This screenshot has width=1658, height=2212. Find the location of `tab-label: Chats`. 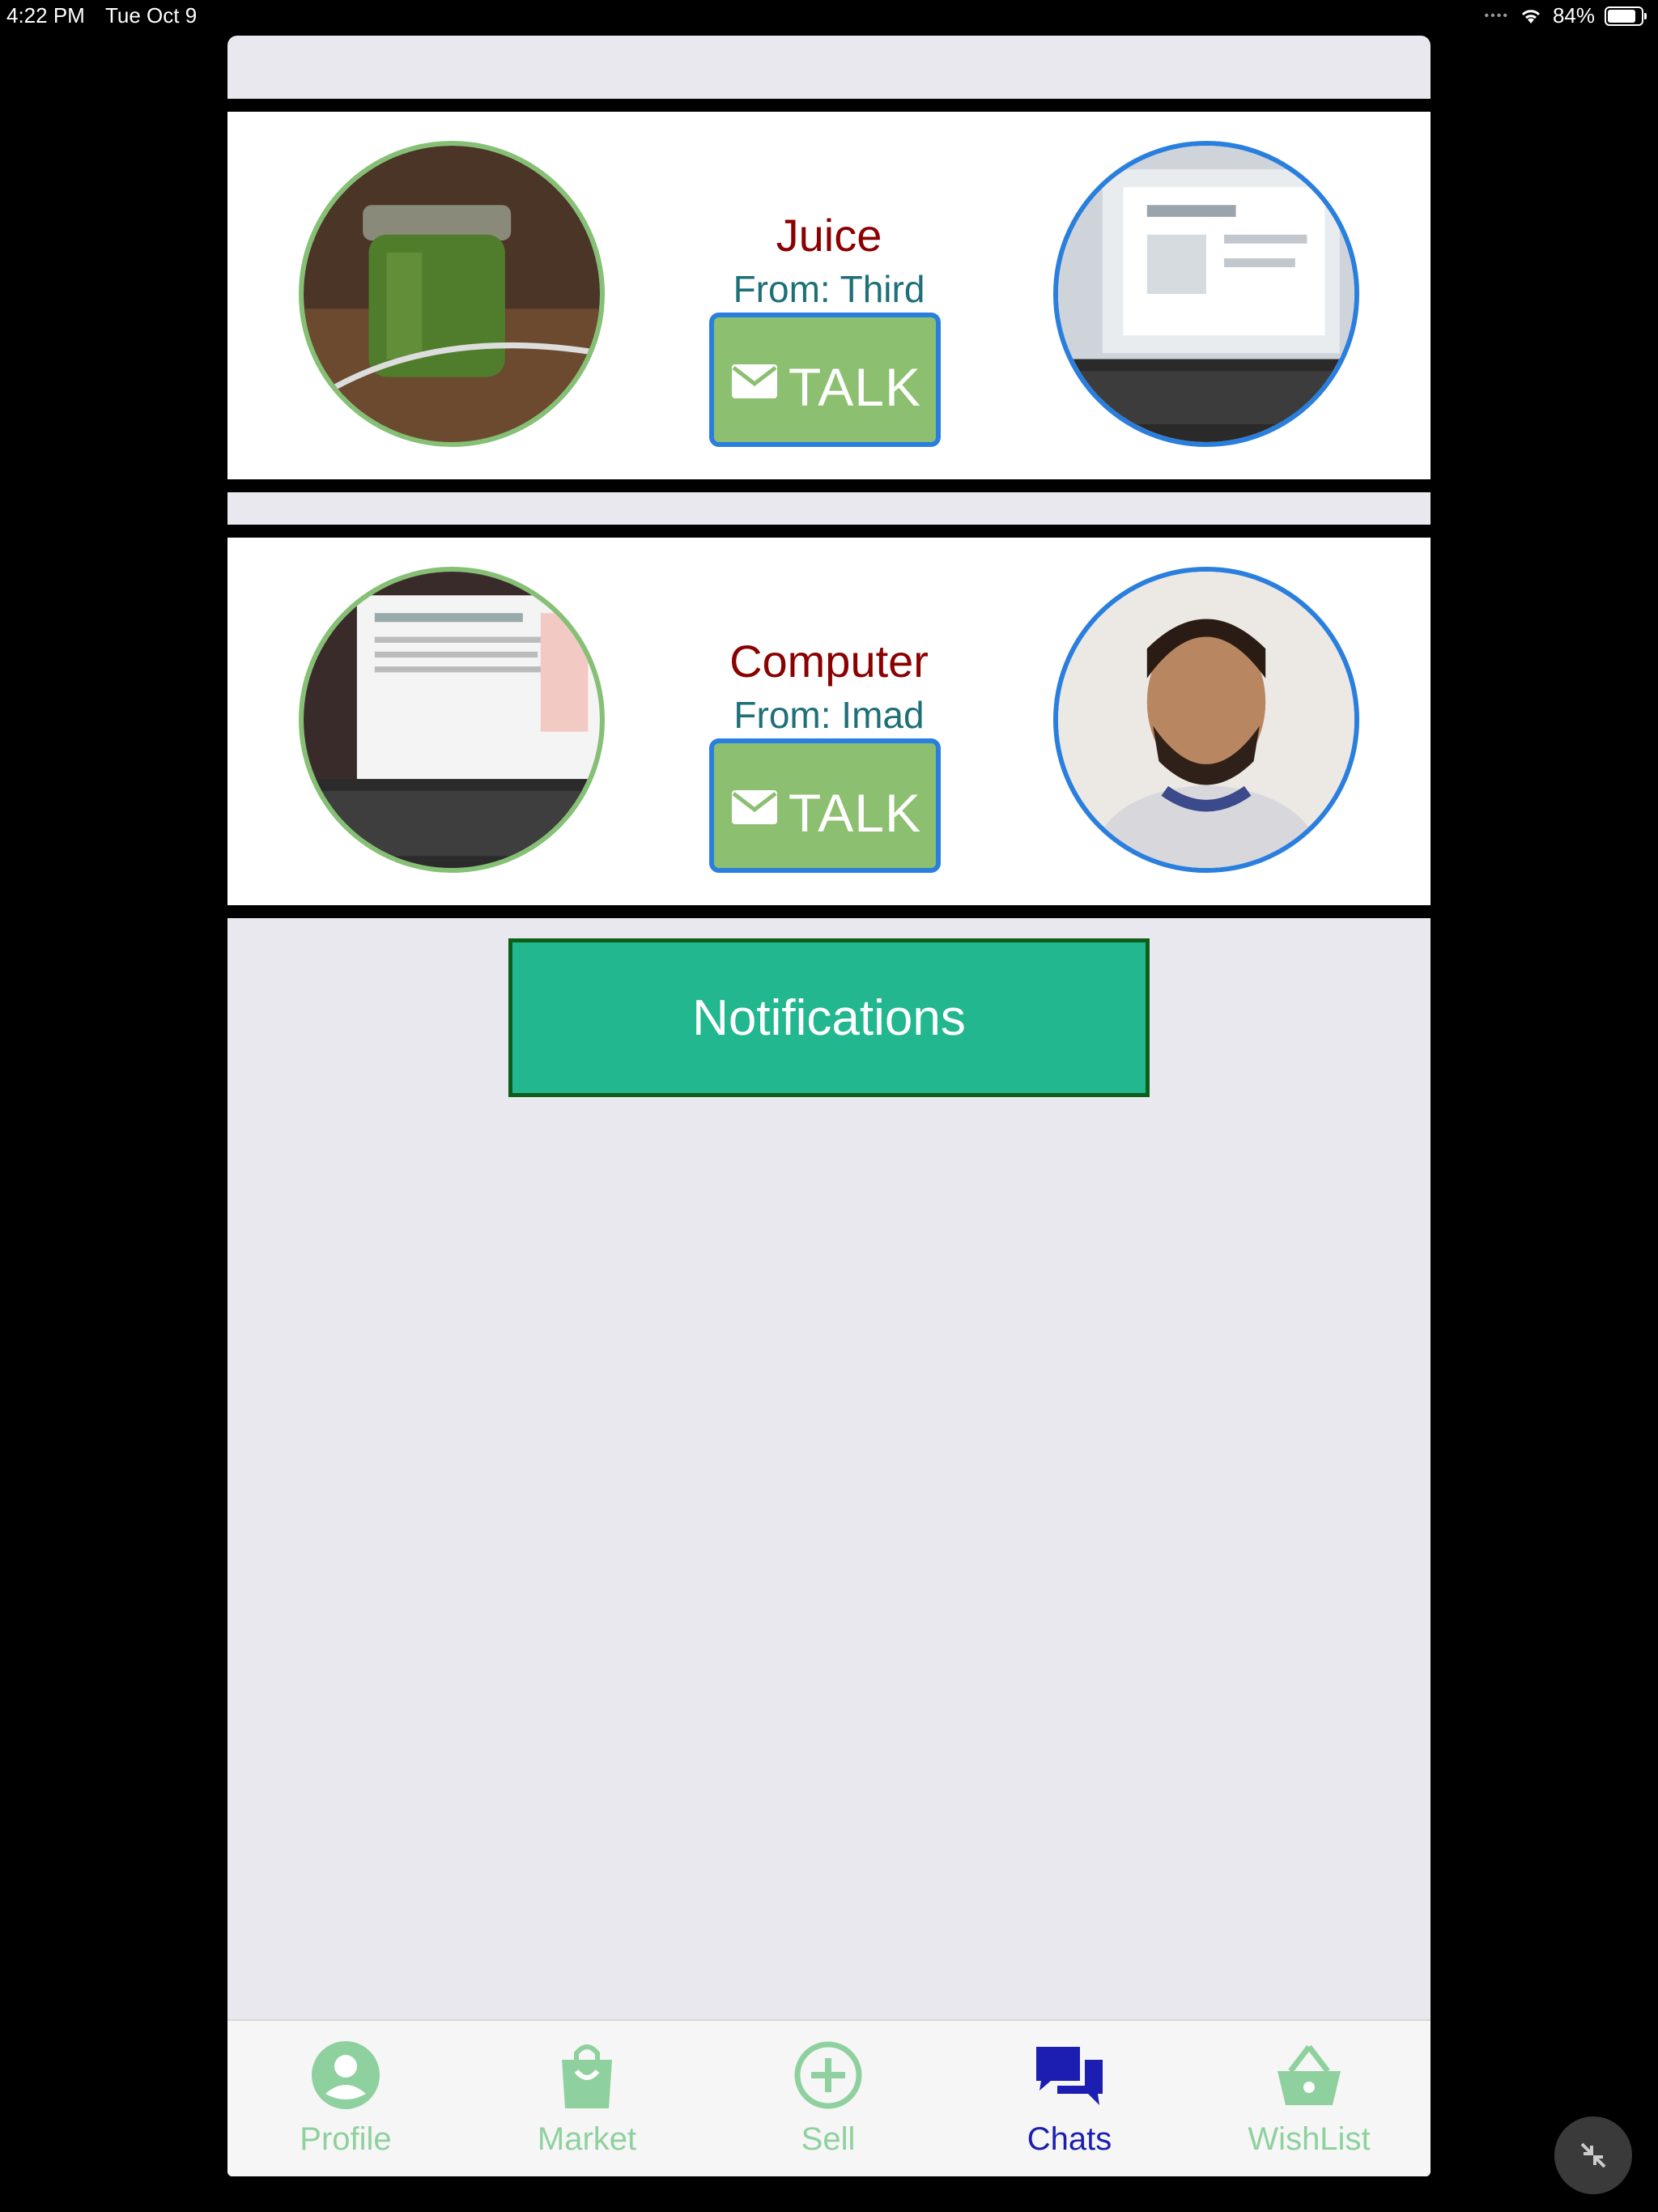

tab-label: Chats is located at coordinates (1069, 2139).